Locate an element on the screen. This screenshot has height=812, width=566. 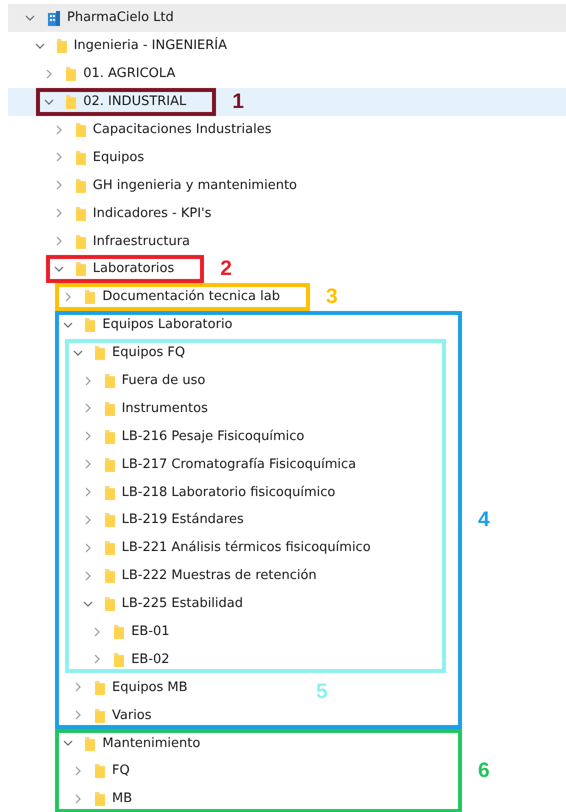
tree-item: Capacitaciones Industriales is located at coordinates (162, 129).